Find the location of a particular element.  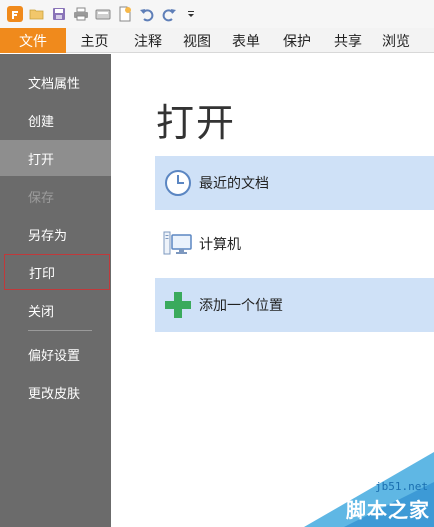

clock-icon is located at coordinates (178, 183).